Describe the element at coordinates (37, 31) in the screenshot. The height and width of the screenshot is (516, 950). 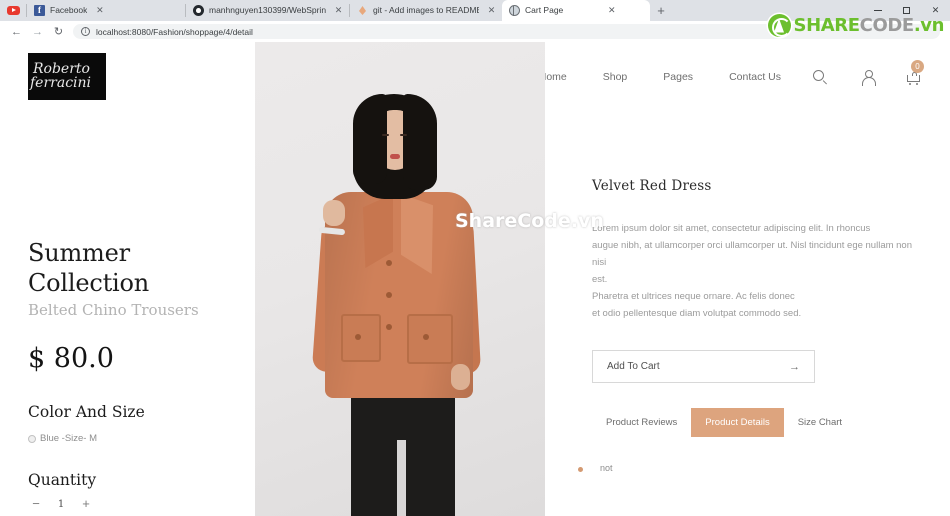
I see `forward-icon: →` at that location.